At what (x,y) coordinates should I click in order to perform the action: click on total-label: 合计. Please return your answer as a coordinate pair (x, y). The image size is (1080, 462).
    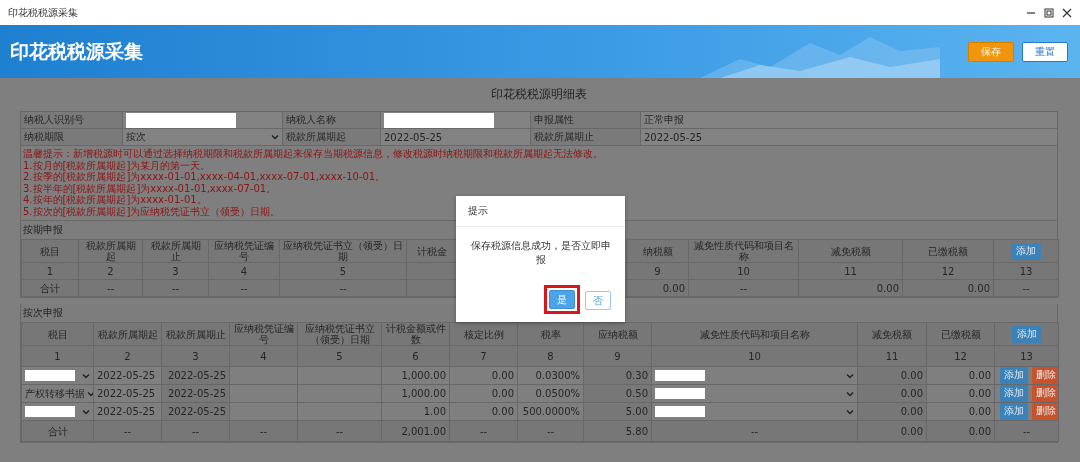
    Looking at the image, I should click on (57, 431).